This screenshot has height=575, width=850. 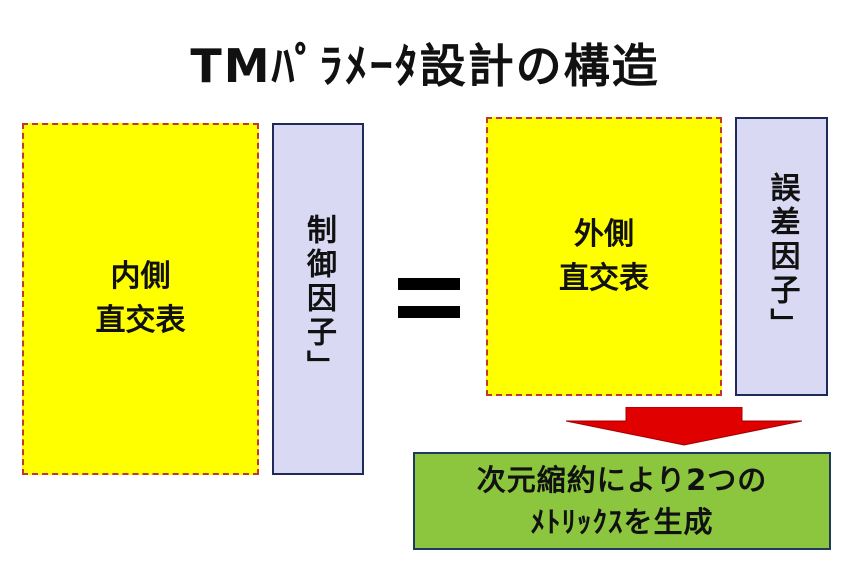 I want to click on equals-bar-top, so click(x=429, y=284).